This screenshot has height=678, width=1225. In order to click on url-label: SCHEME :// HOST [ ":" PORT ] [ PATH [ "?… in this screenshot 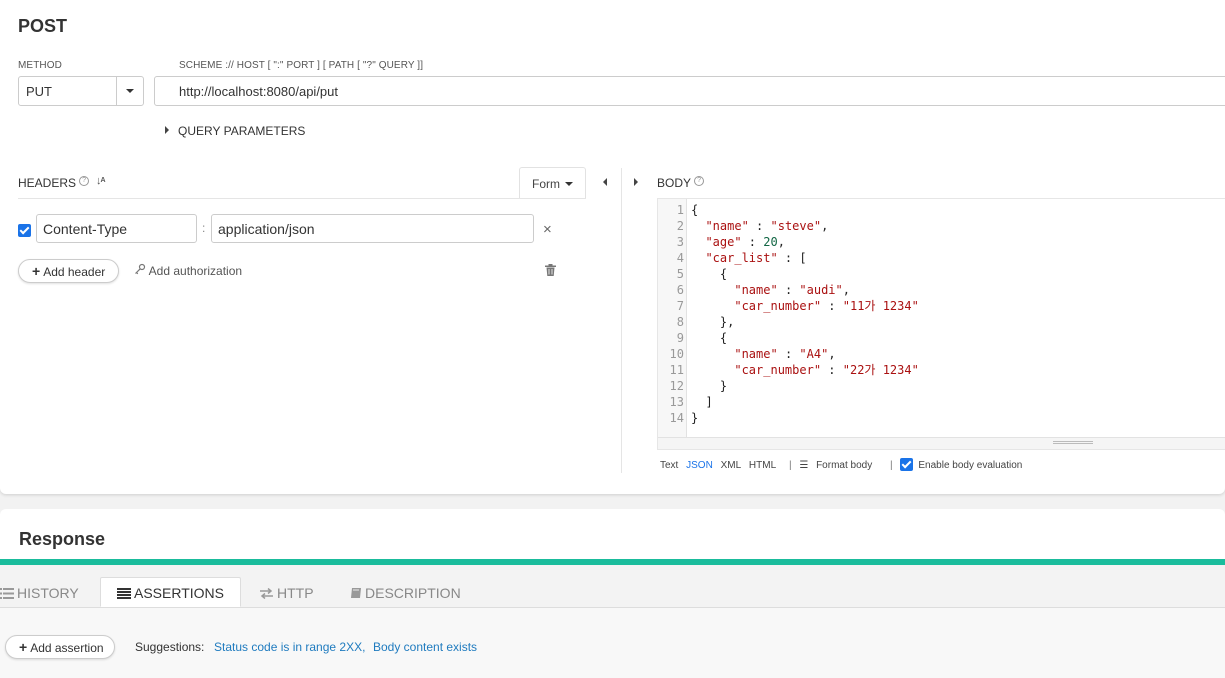, I will do `click(301, 65)`.